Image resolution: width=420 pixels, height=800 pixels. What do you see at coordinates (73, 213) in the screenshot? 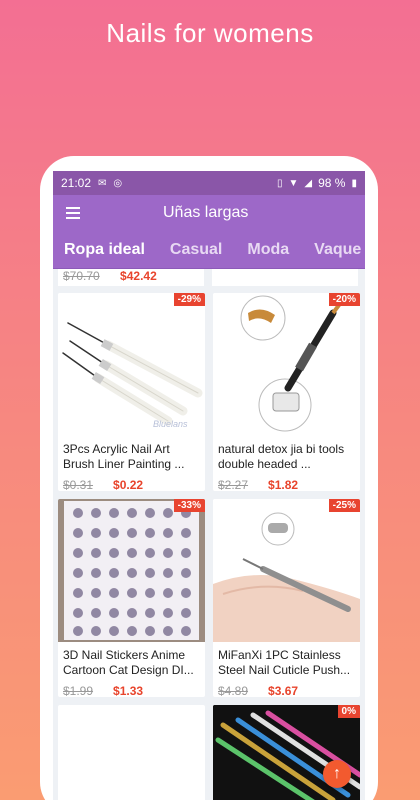
I see `menu-icon` at bounding box center [73, 213].